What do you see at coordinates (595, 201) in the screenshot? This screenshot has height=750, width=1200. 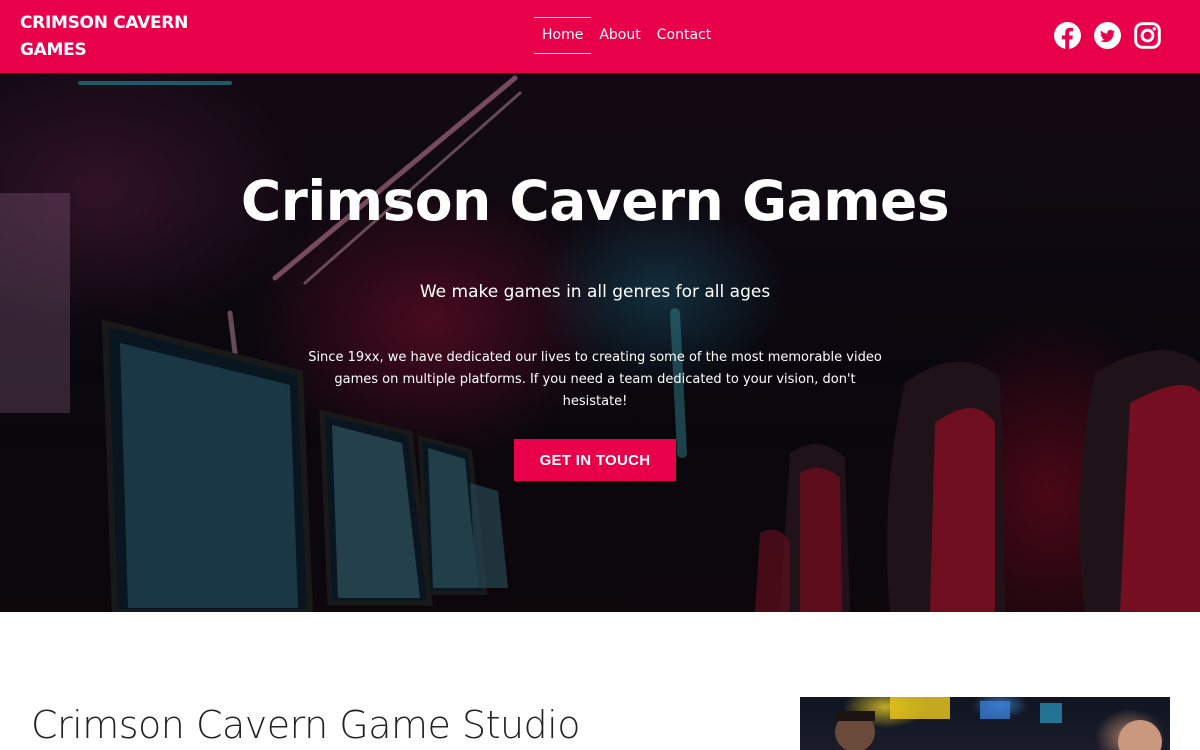 I see `hero-title: Crimson Cavern Games` at bounding box center [595, 201].